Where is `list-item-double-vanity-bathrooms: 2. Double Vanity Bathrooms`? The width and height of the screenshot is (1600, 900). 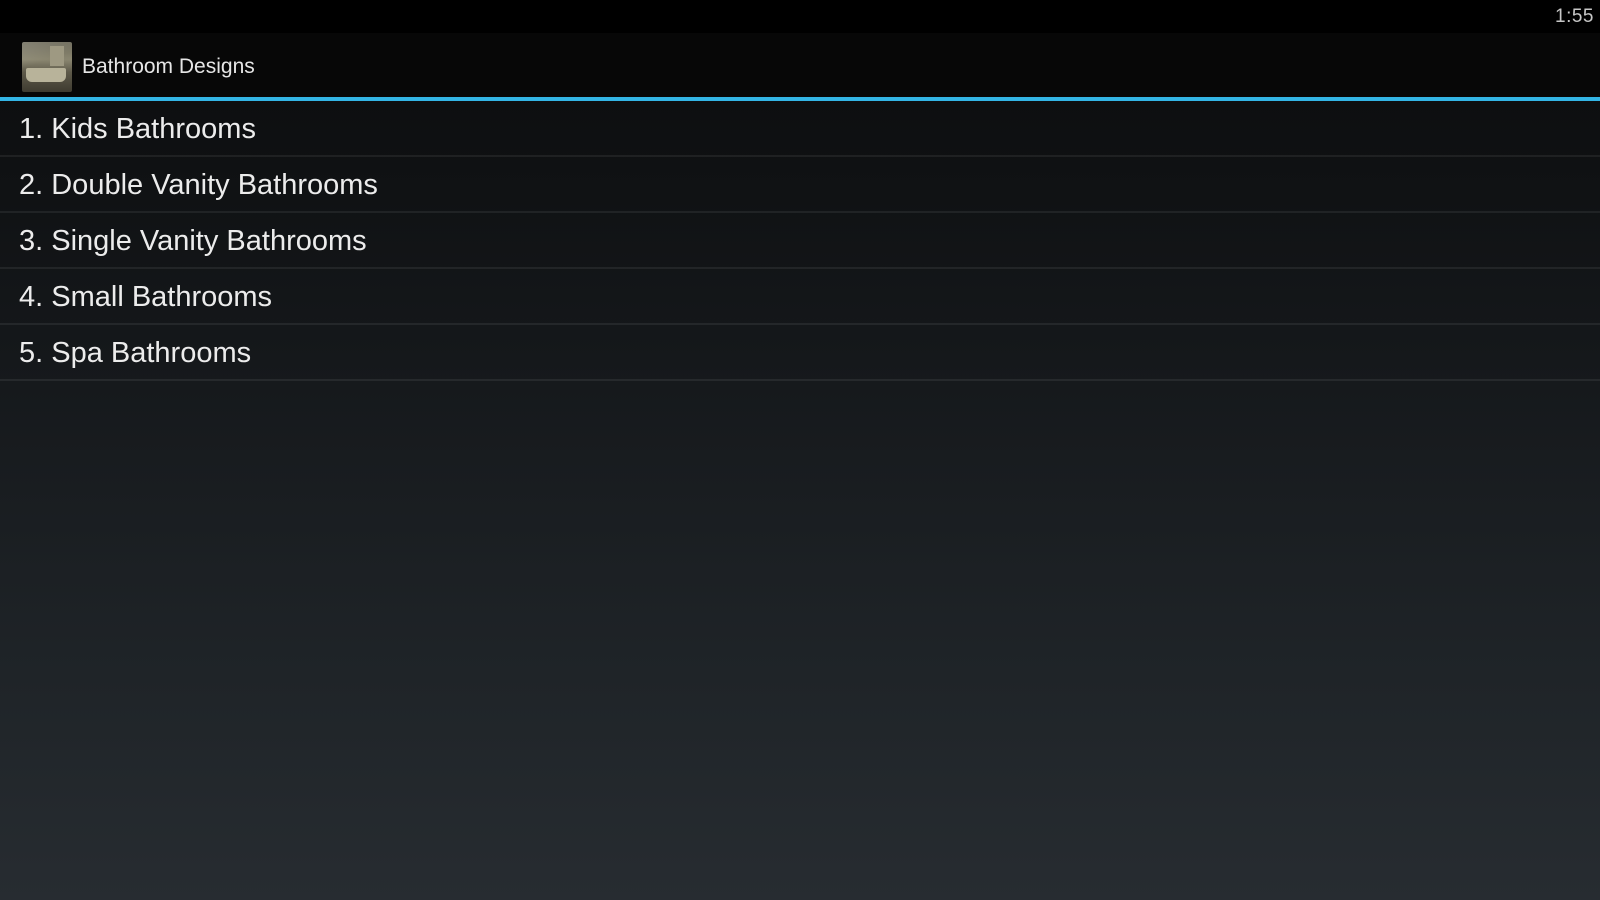 list-item-double-vanity-bathrooms: 2. Double Vanity Bathrooms is located at coordinates (800, 185).